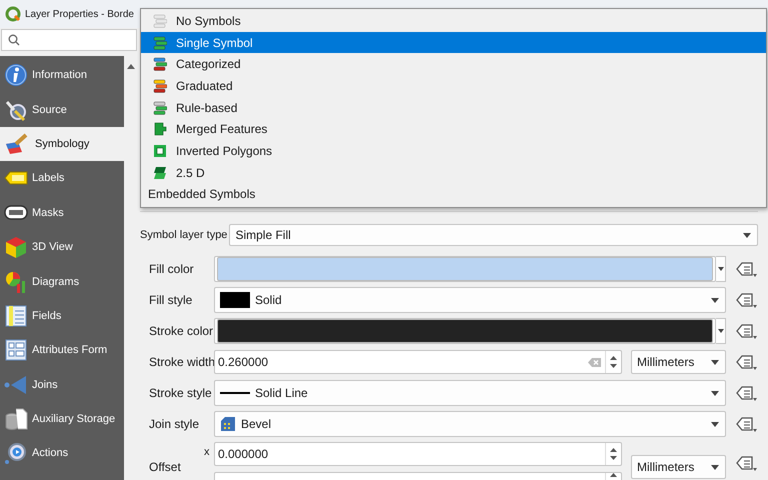 The width and height of the screenshot is (768, 480). I want to click on fill-swatch-icon, so click(235, 300).